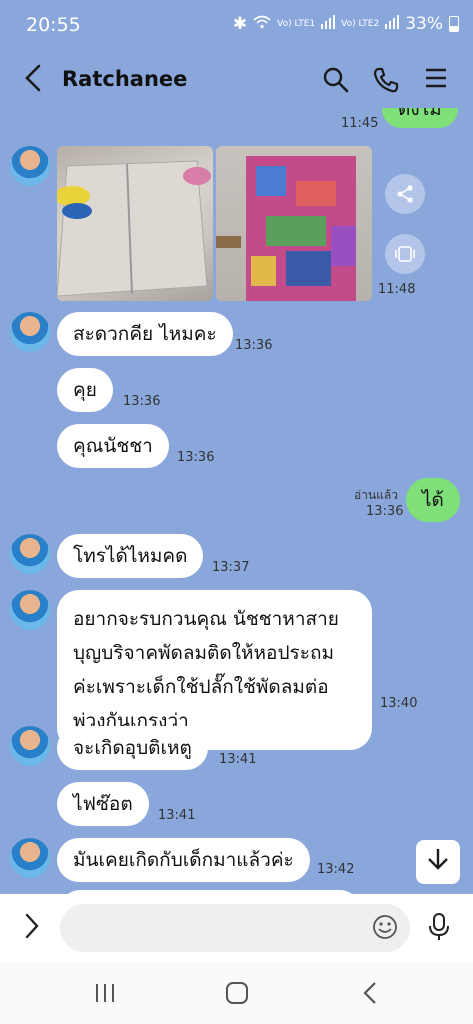  What do you see at coordinates (439, 929) in the screenshot?
I see `microphone-icon` at bounding box center [439, 929].